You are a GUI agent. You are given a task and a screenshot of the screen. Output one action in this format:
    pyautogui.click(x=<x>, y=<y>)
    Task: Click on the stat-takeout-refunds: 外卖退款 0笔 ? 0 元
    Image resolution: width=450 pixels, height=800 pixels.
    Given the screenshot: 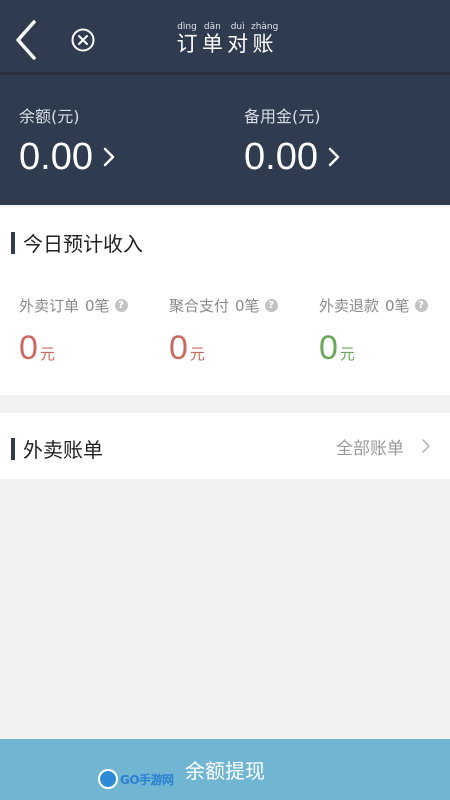 What is the action you would take?
    pyautogui.click(x=375, y=331)
    